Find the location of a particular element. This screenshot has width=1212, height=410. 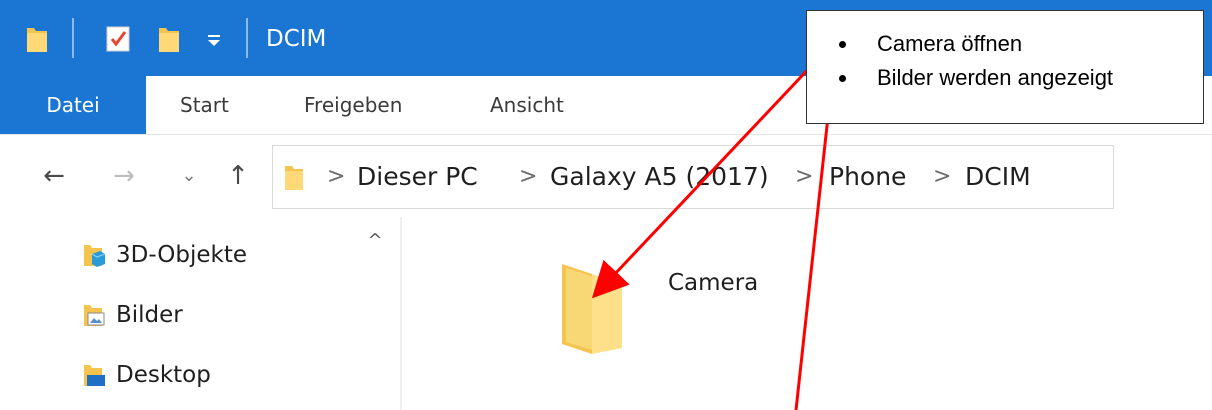

chevron-down-icon: ⌄ is located at coordinates (189, 175).